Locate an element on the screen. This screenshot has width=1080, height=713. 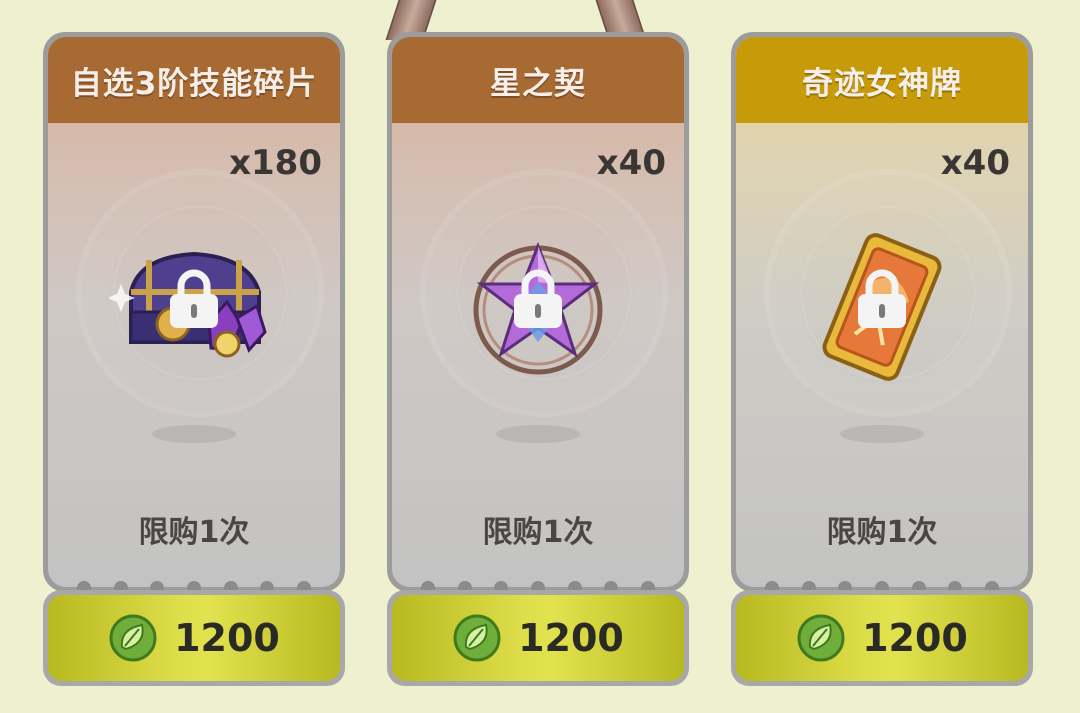
card-title: 星之契 is located at coordinates (538, 80).